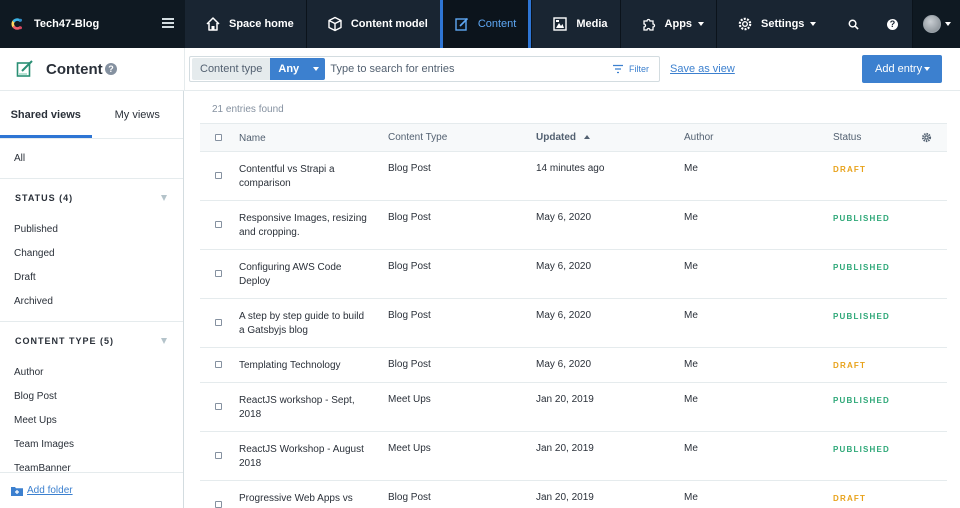 This screenshot has height=508, width=960. I want to click on add-folder-button: Add folder, so click(91, 490).